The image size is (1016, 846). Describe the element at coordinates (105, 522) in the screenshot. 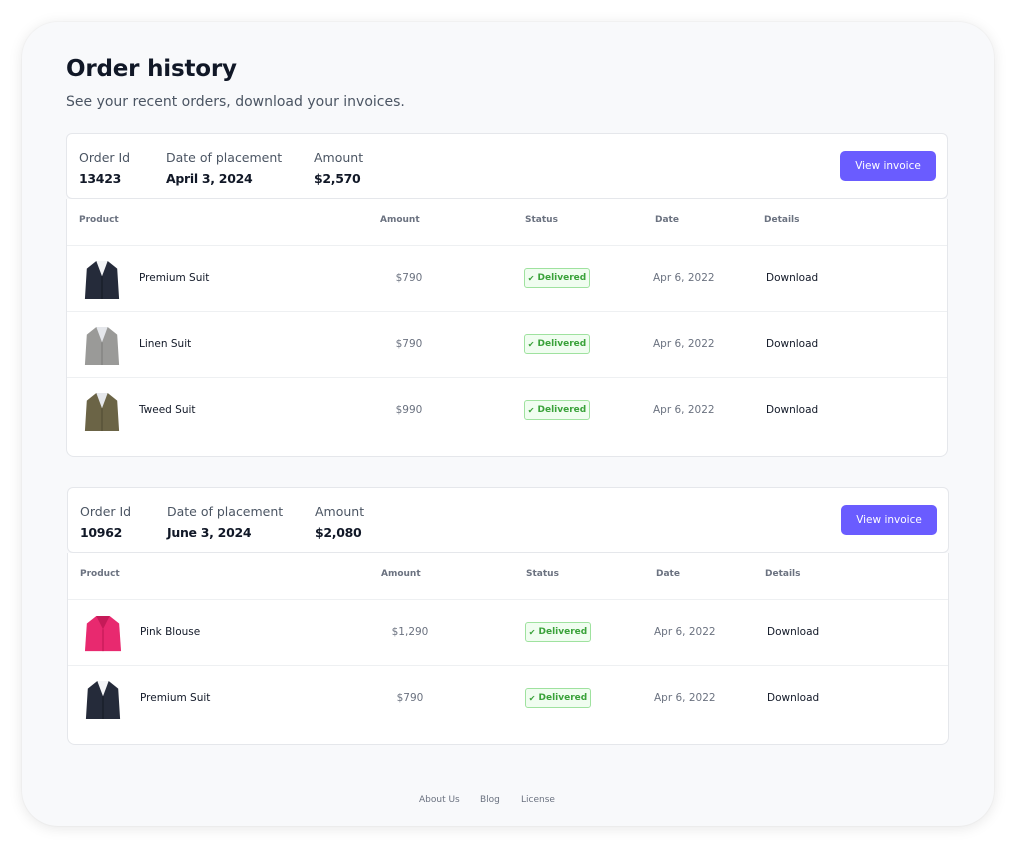

I see `order-id-group: Order Id 10962` at that location.